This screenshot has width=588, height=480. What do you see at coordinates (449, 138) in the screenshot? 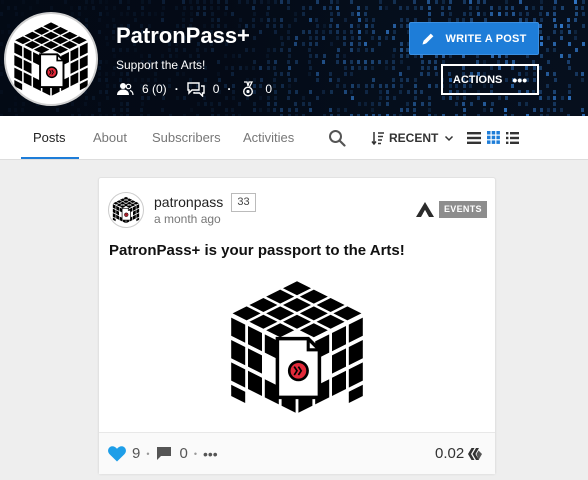
I see `chevron-down-icon` at bounding box center [449, 138].